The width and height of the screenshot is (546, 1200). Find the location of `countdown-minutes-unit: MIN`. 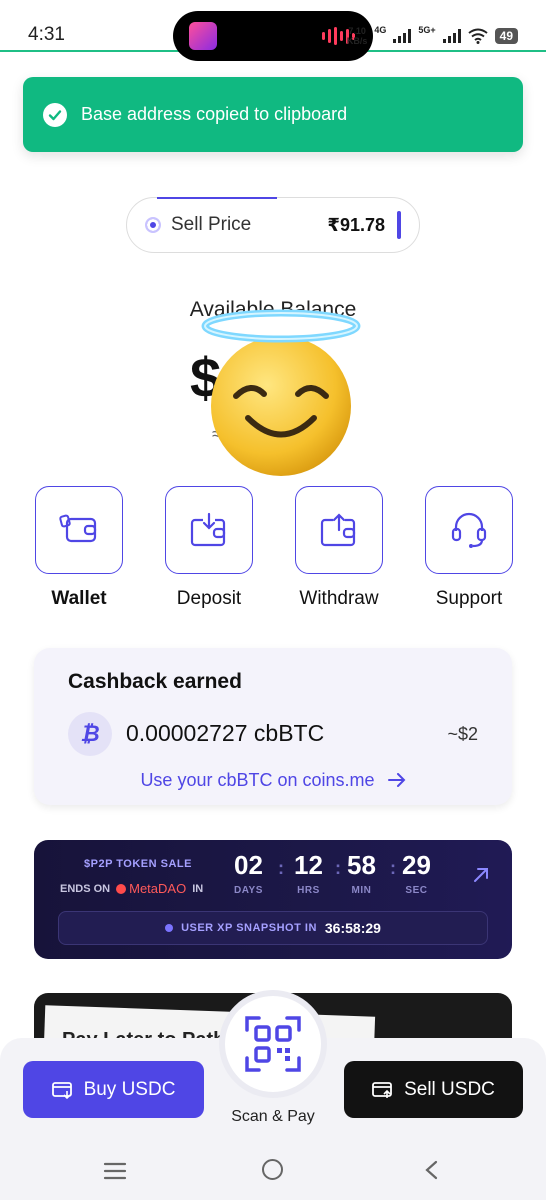

countdown-minutes-unit: MIN is located at coordinates (361, 890).